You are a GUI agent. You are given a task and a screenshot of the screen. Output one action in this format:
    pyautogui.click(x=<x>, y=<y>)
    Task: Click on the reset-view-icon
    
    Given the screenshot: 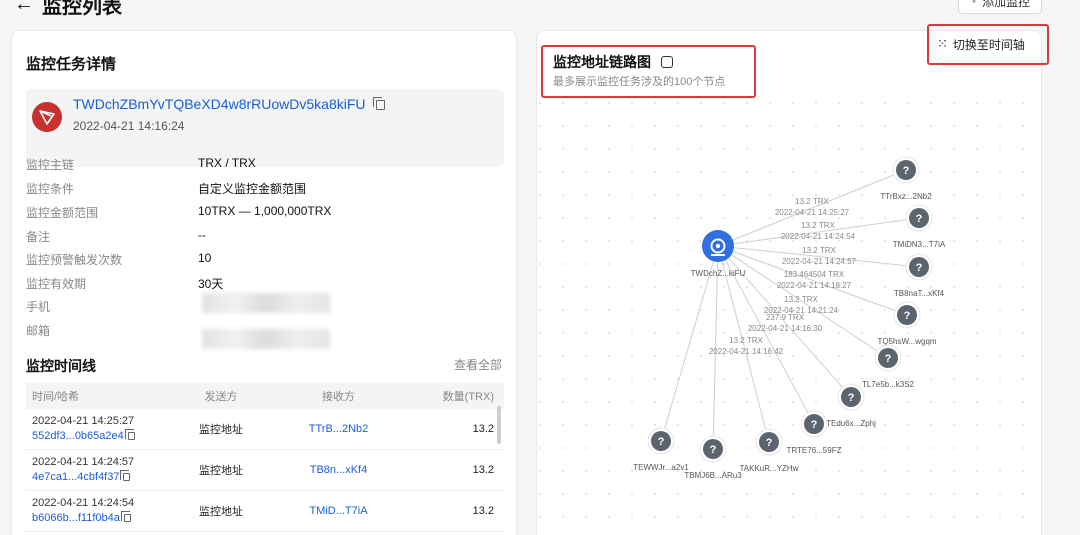 What is the action you would take?
    pyautogui.click(x=667, y=62)
    